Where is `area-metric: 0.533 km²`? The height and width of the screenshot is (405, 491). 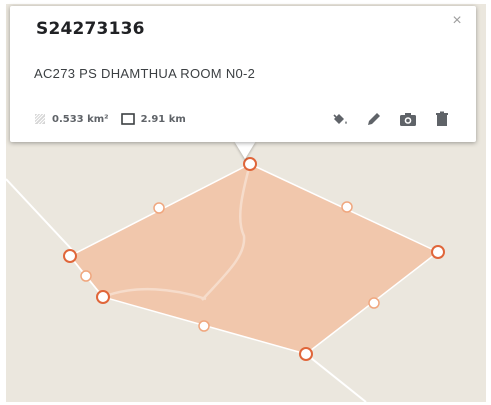 area-metric: 0.533 km² is located at coordinates (71, 119).